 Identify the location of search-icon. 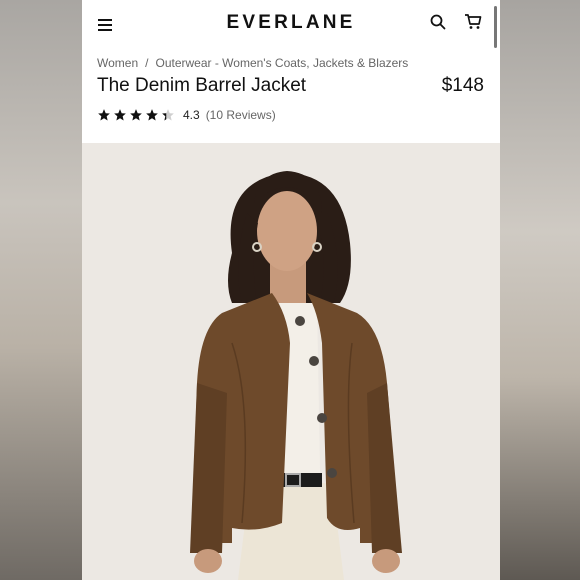
(438, 22).